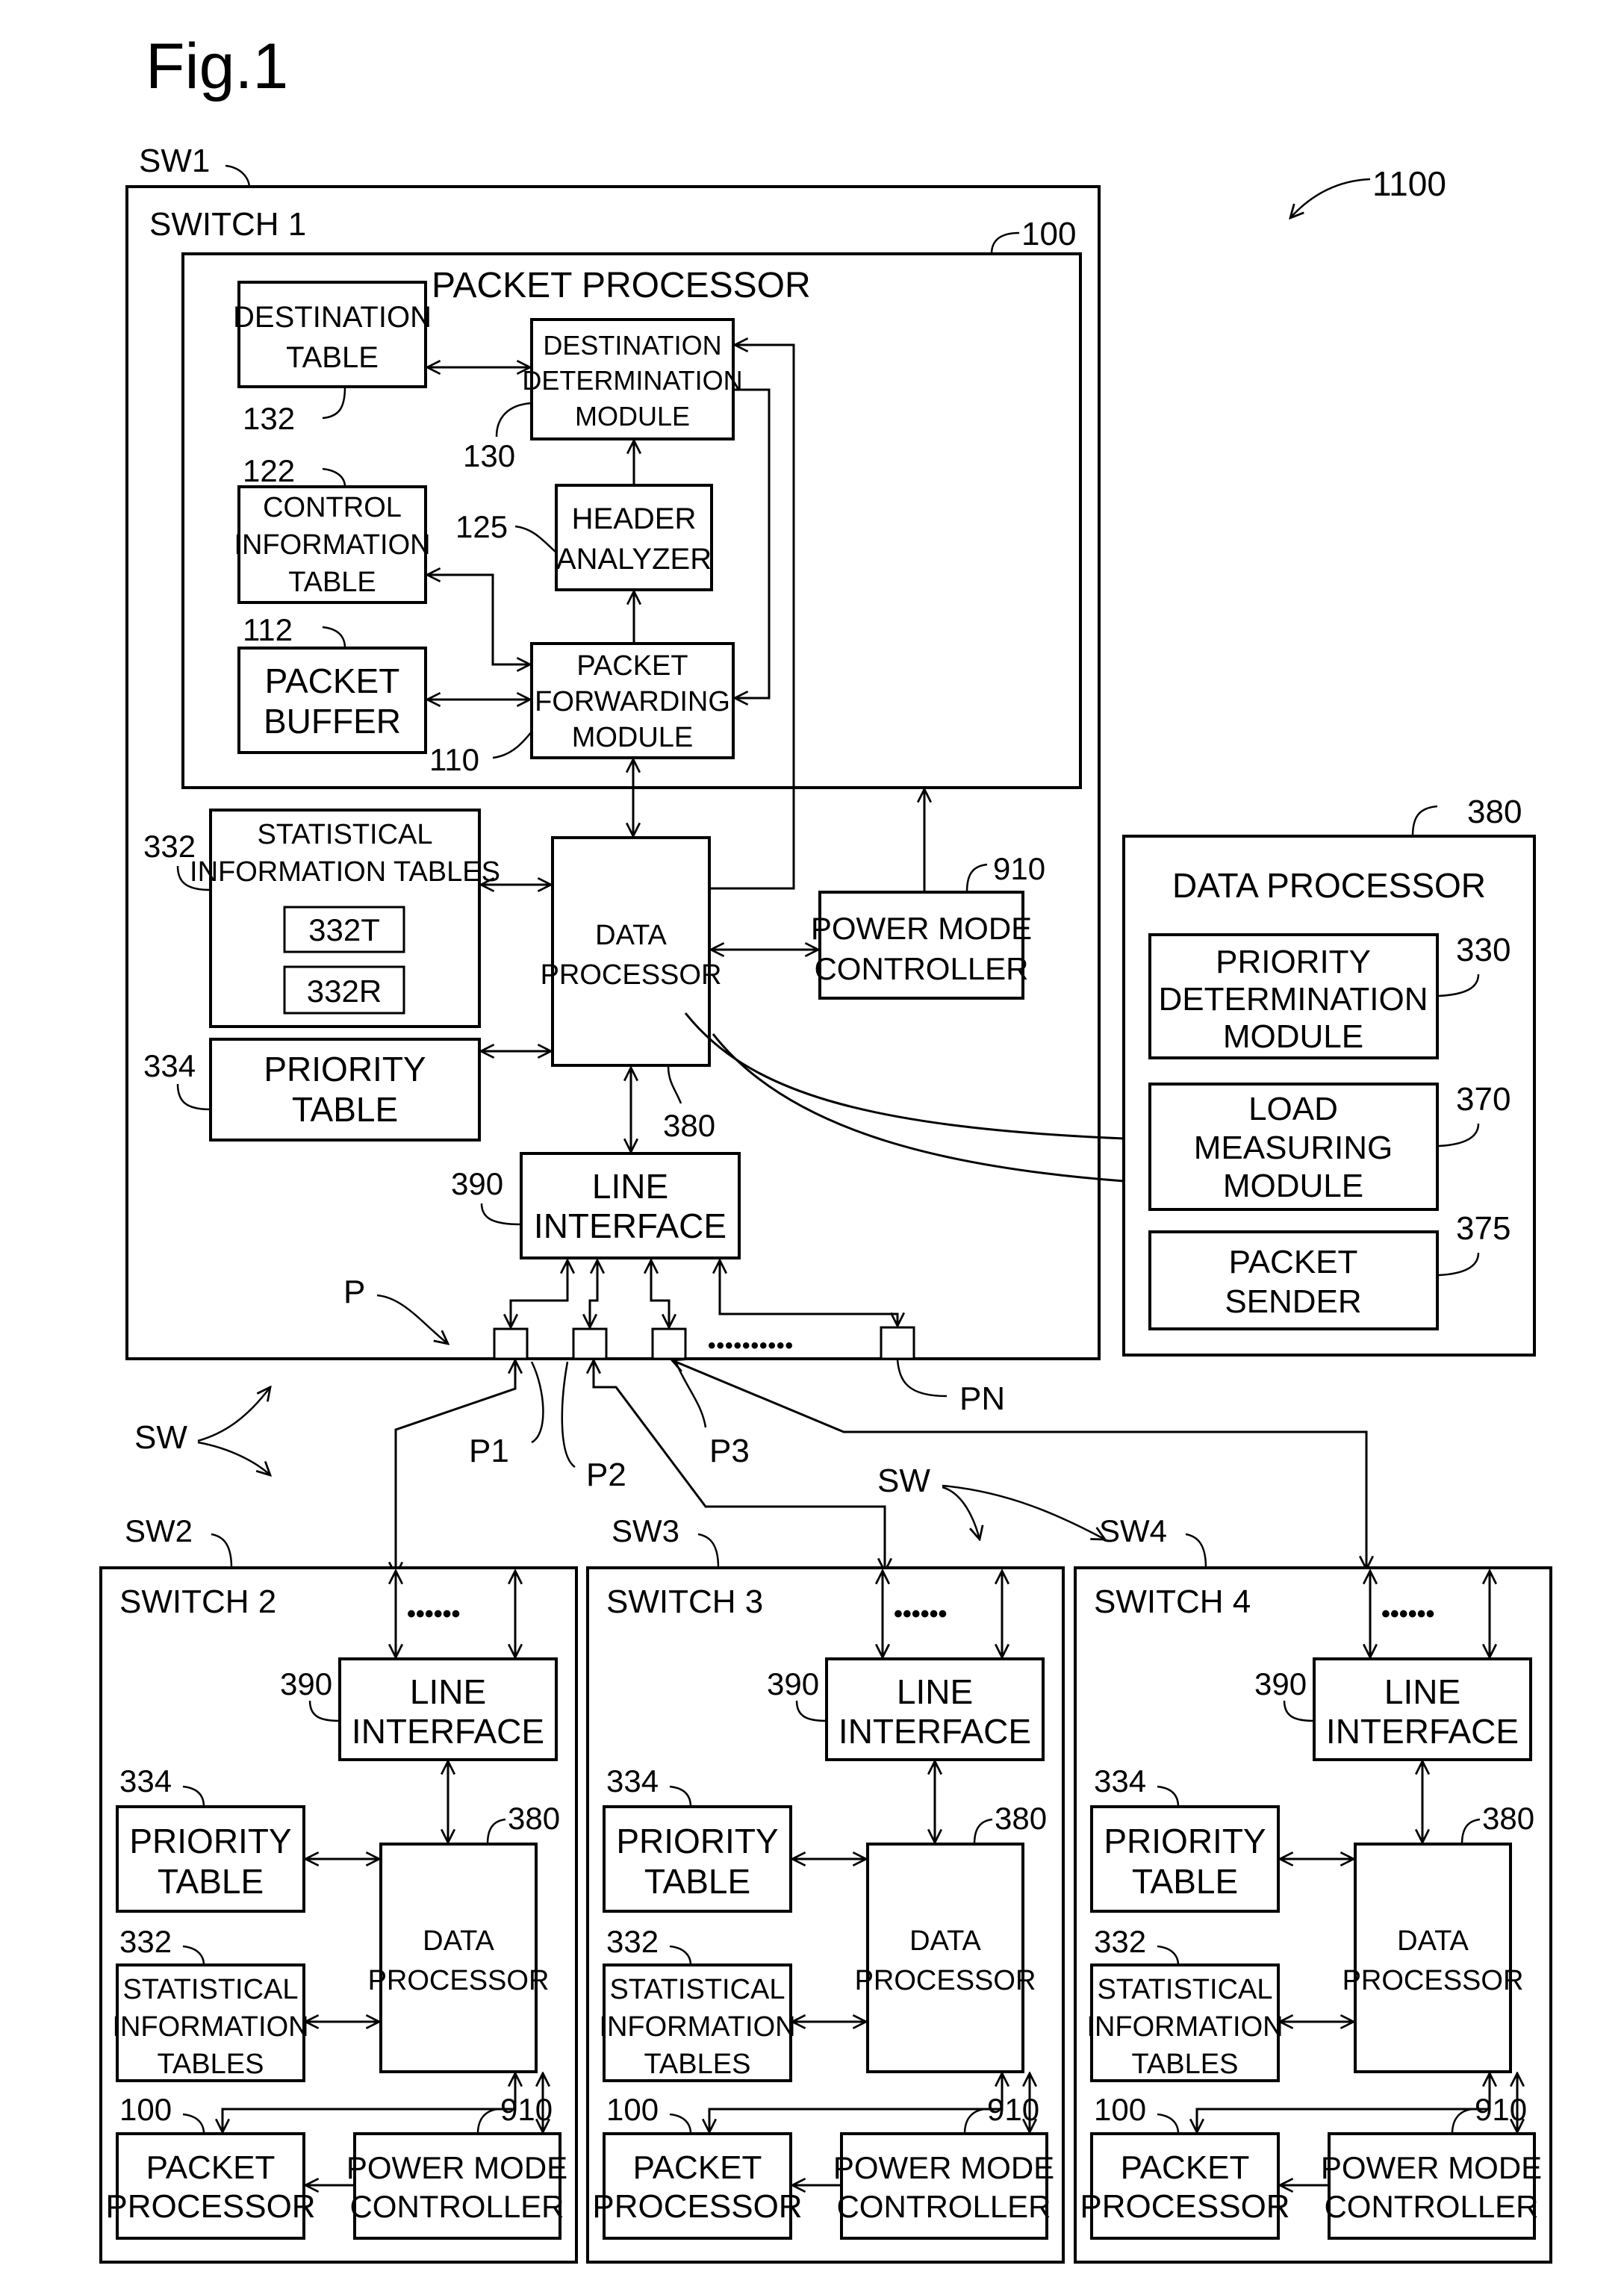 The width and height of the screenshot is (1624, 2289). I want to click on lmm-line1: LOAD, so click(1293, 1109).